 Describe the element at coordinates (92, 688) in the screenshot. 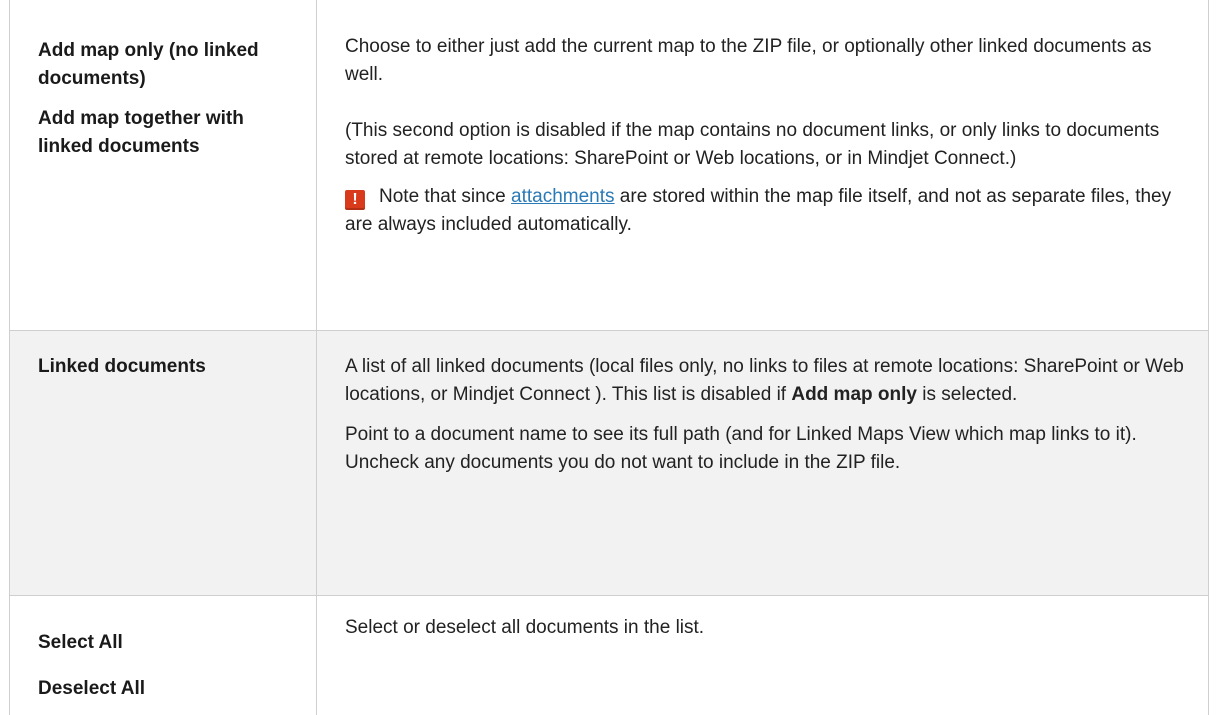

I see `option-label-deselect-all: Deselect All` at that location.